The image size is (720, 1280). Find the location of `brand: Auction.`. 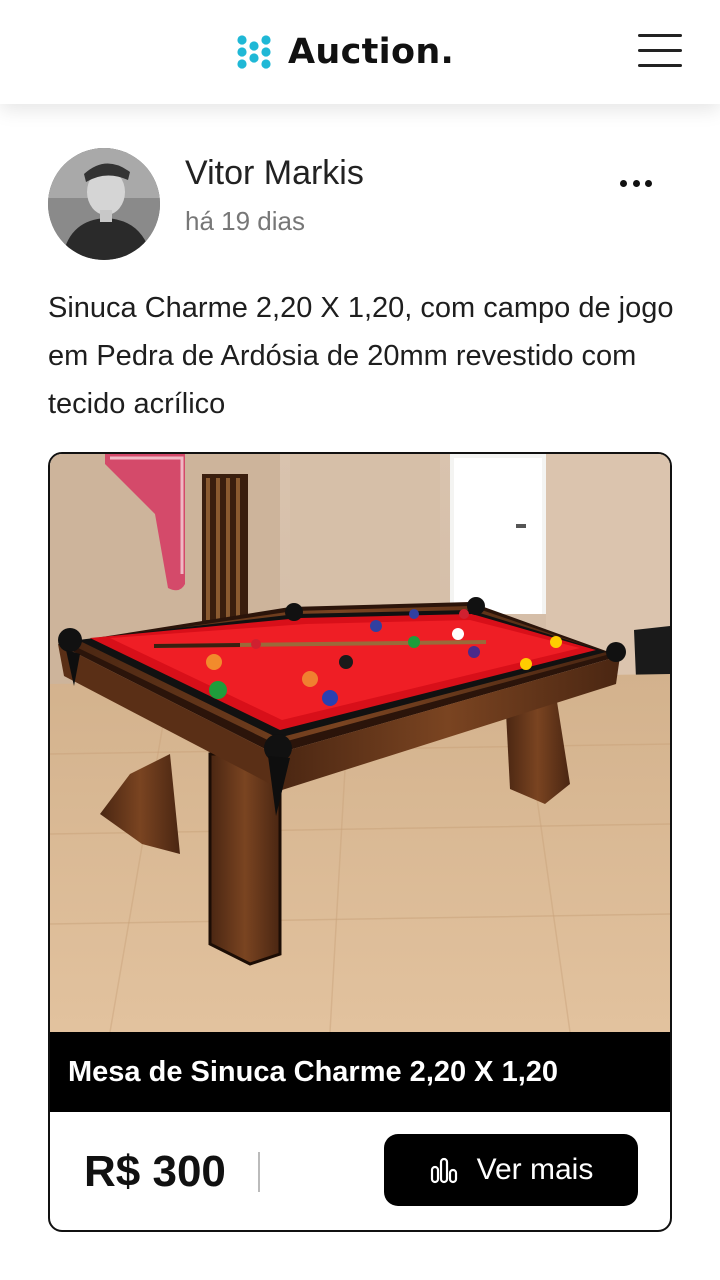

brand: Auction. is located at coordinates (344, 52).